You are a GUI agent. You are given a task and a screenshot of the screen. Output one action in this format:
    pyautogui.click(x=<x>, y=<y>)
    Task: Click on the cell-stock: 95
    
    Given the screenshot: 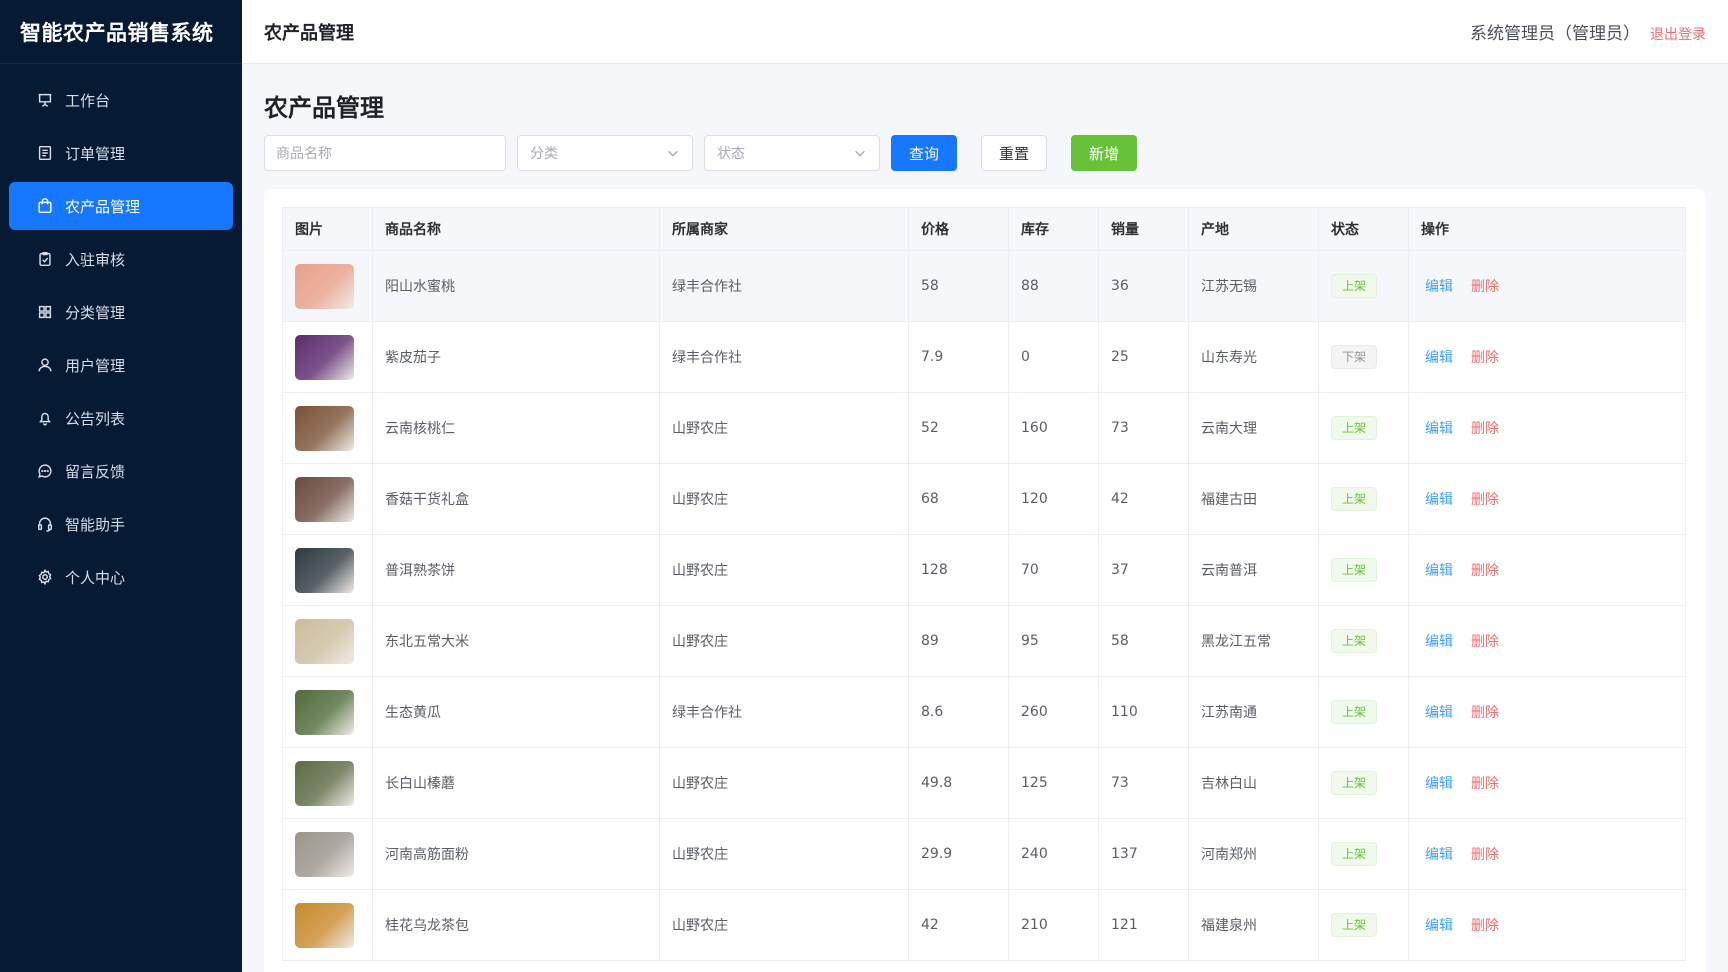 What is the action you would take?
    pyautogui.click(x=1053, y=641)
    